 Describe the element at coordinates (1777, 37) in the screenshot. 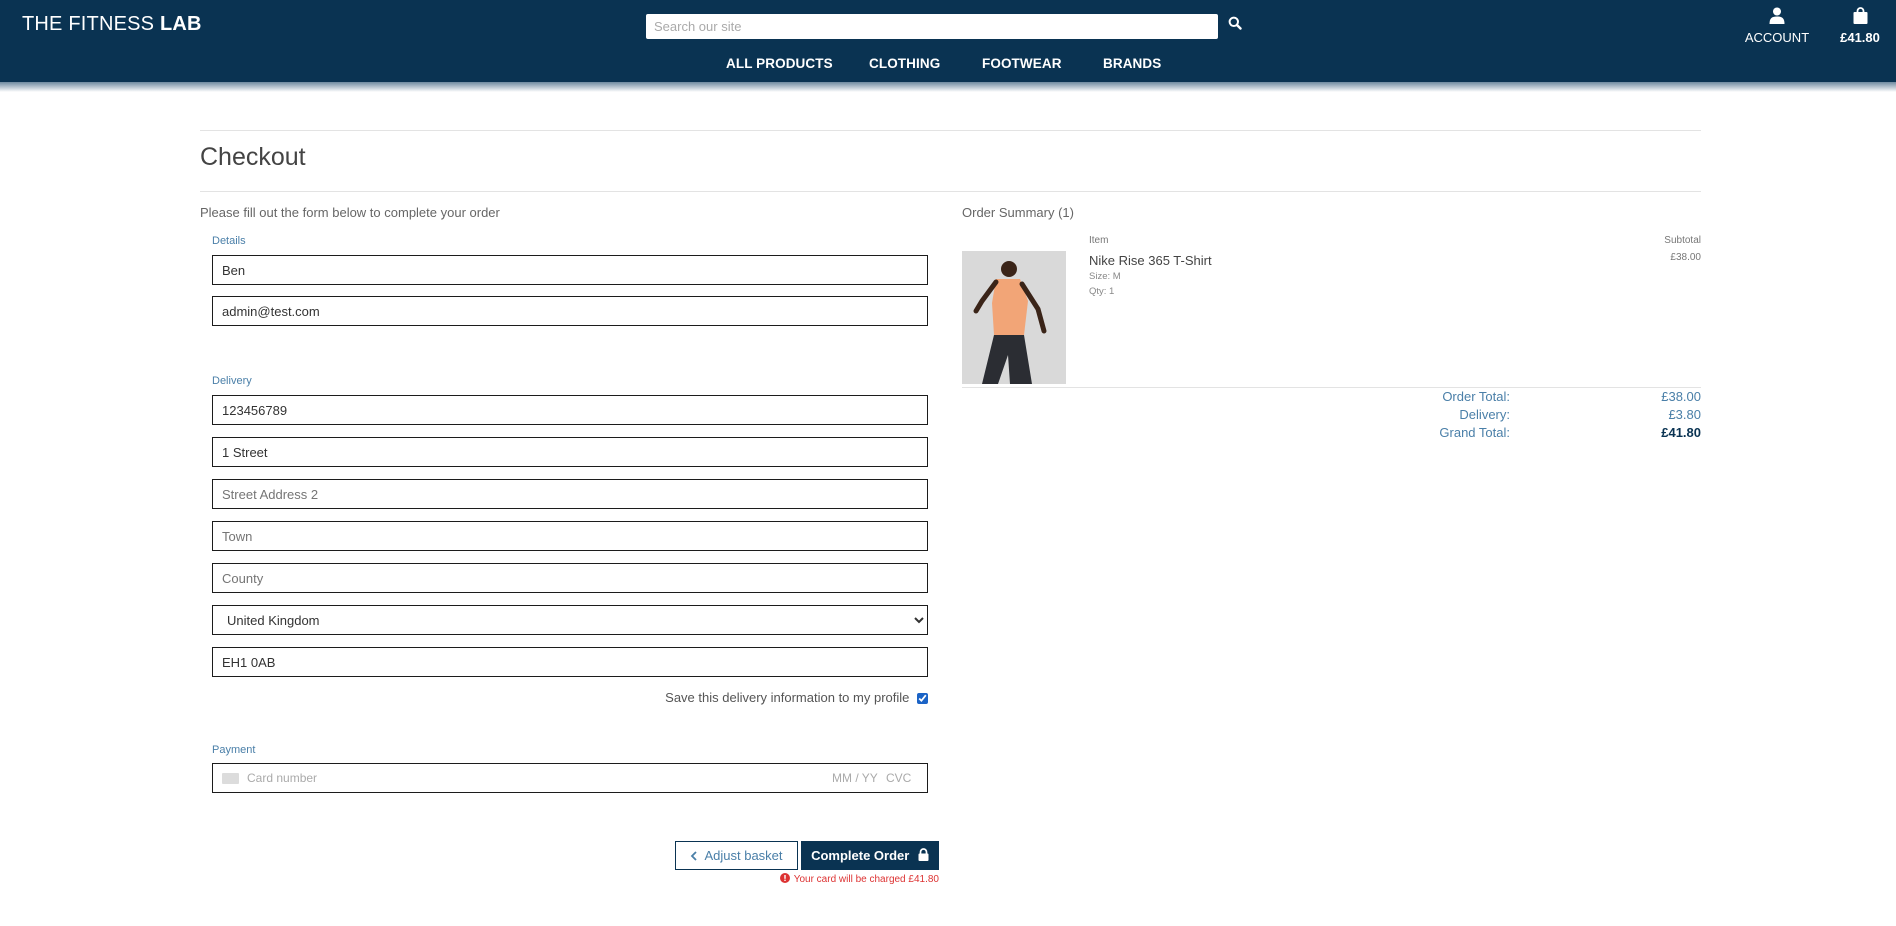

I see `account-label: ACCOUNT` at that location.